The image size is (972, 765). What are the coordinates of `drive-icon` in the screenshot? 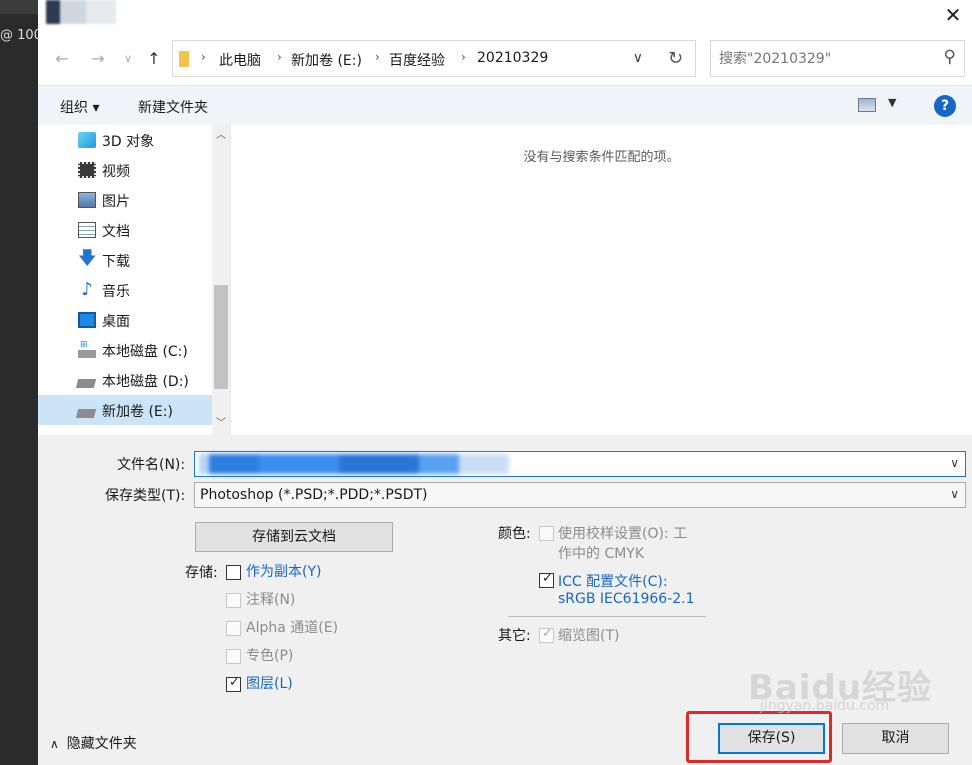 It's located at (87, 410).